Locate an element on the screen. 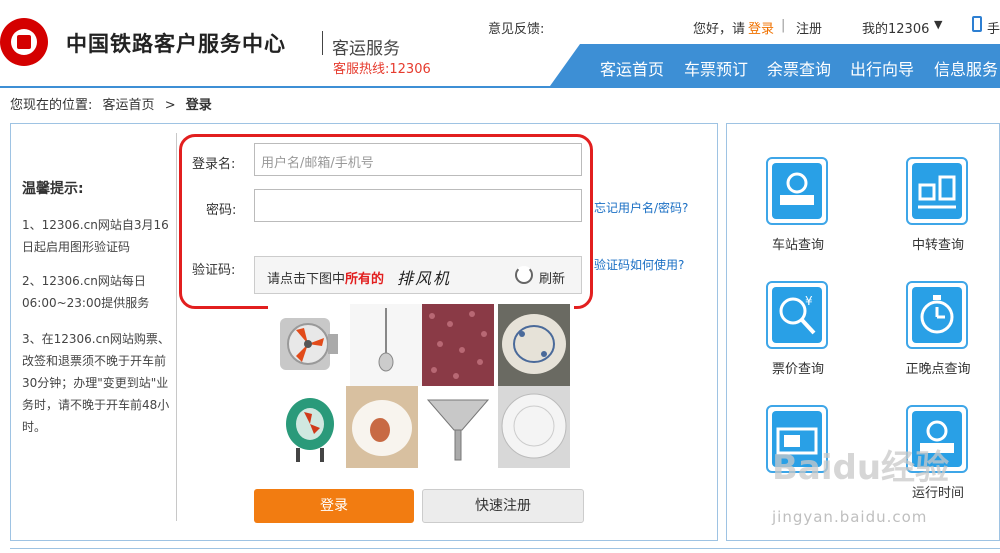 The width and height of the screenshot is (1000, 553). service-label: 运行时间 is located at coordinates (937, 493).